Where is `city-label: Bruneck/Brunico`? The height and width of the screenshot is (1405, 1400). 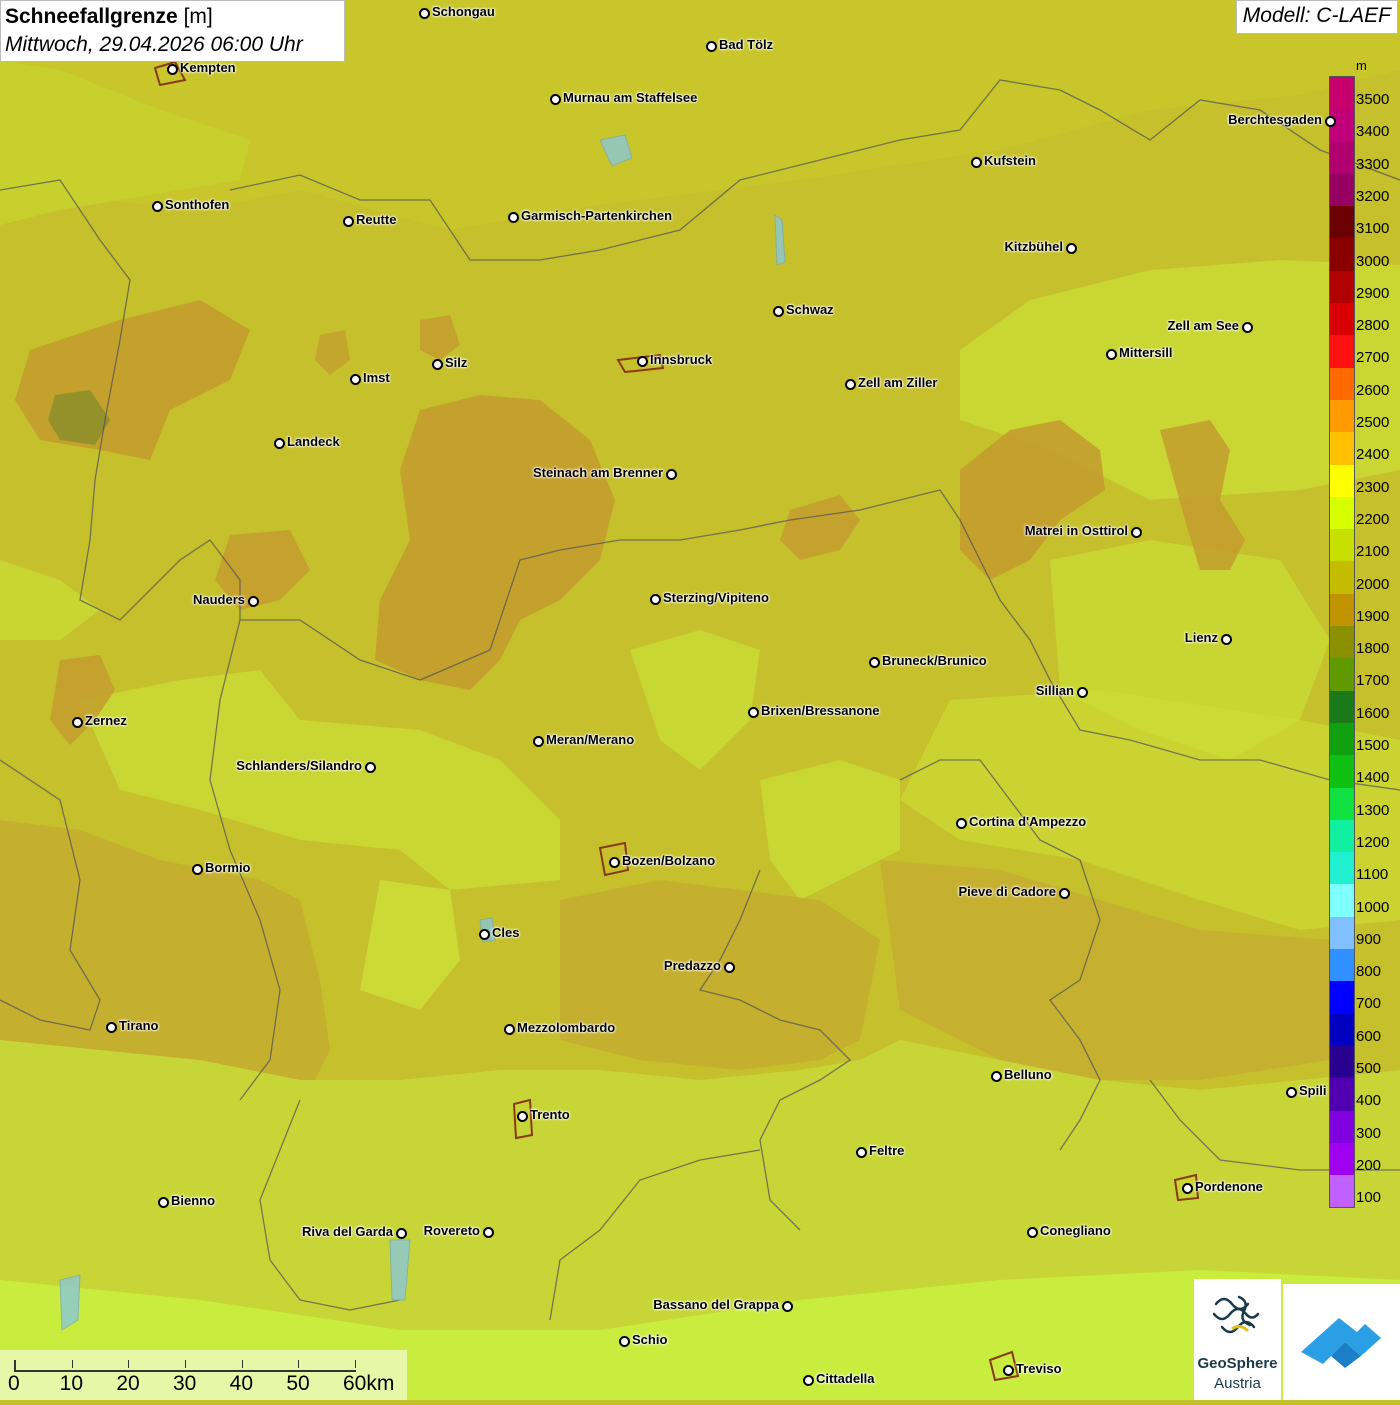
city-label: Bruneck/Brunico is located at coordinates (934, 661).